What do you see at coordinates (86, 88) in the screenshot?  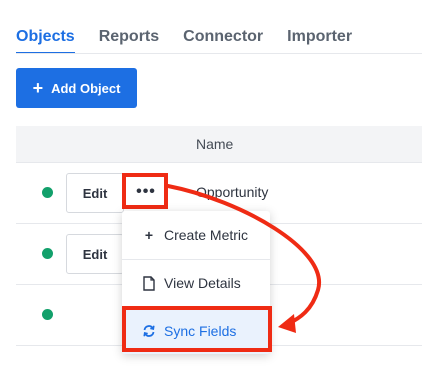 I see `add-object-label: Add Object` at bounding box center [86, 88].